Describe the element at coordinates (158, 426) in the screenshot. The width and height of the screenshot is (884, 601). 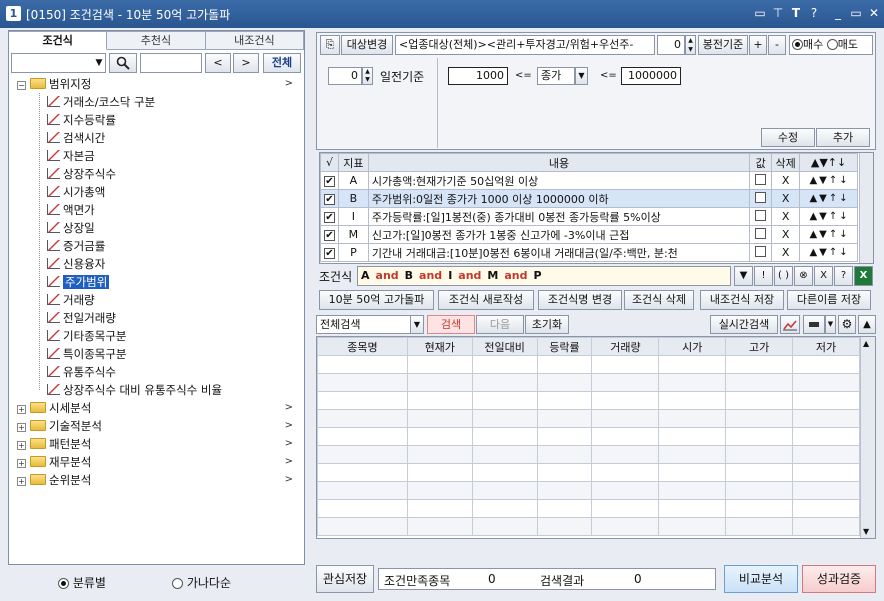
I see `tree-folder: + 기술적분석 >` at that location.